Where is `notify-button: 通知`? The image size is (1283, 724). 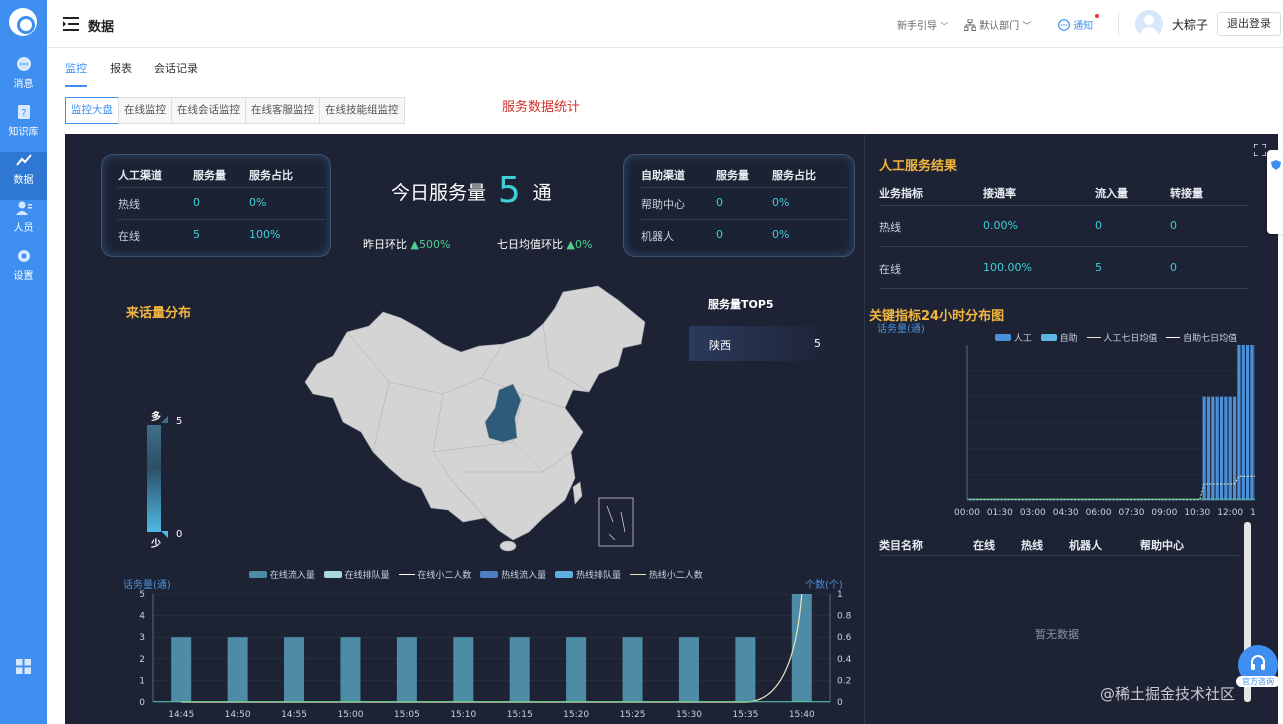
notify-button: 通知 is located at coordinates (1078, 23).